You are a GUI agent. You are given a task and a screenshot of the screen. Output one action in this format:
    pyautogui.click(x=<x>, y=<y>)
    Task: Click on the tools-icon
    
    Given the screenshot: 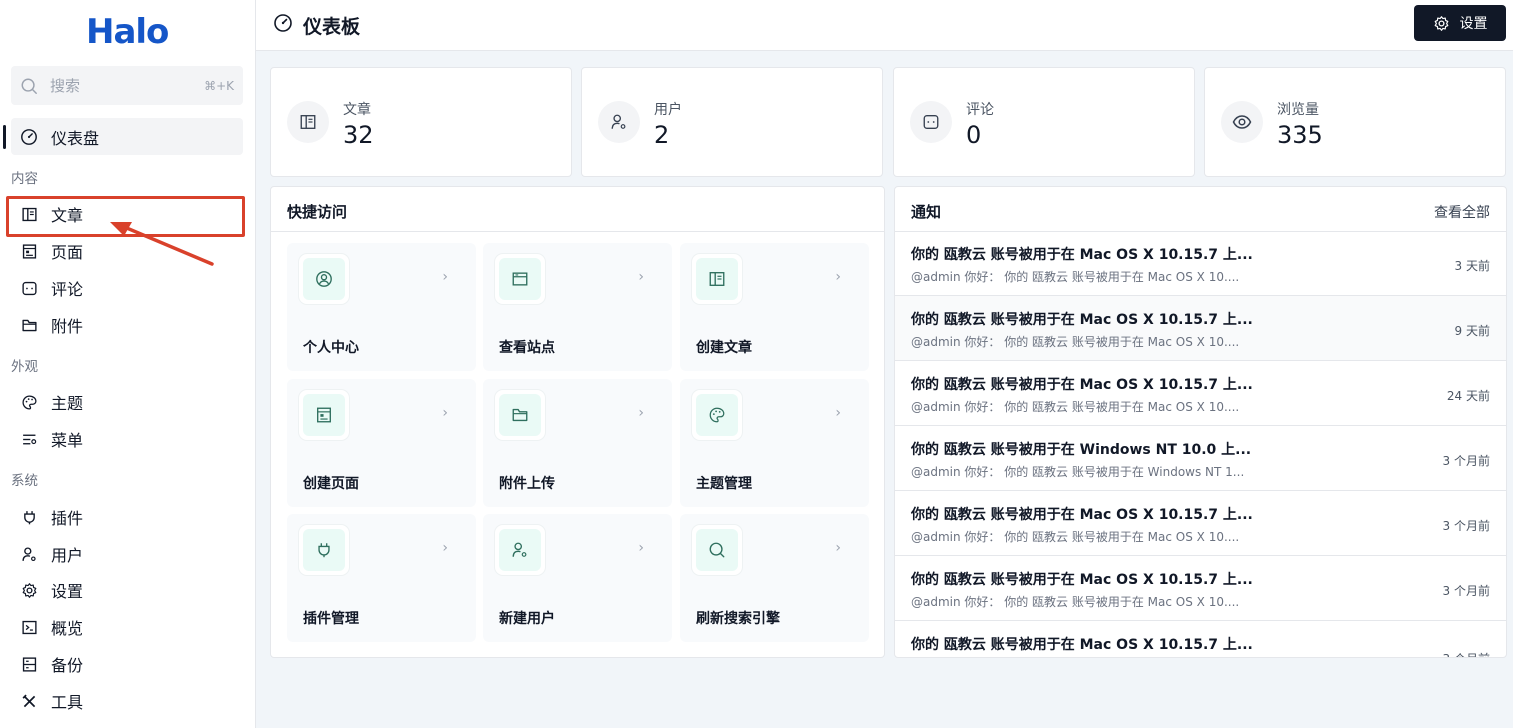 What is the action you would take?
    pyautogui.click(x=29, y=701)
    